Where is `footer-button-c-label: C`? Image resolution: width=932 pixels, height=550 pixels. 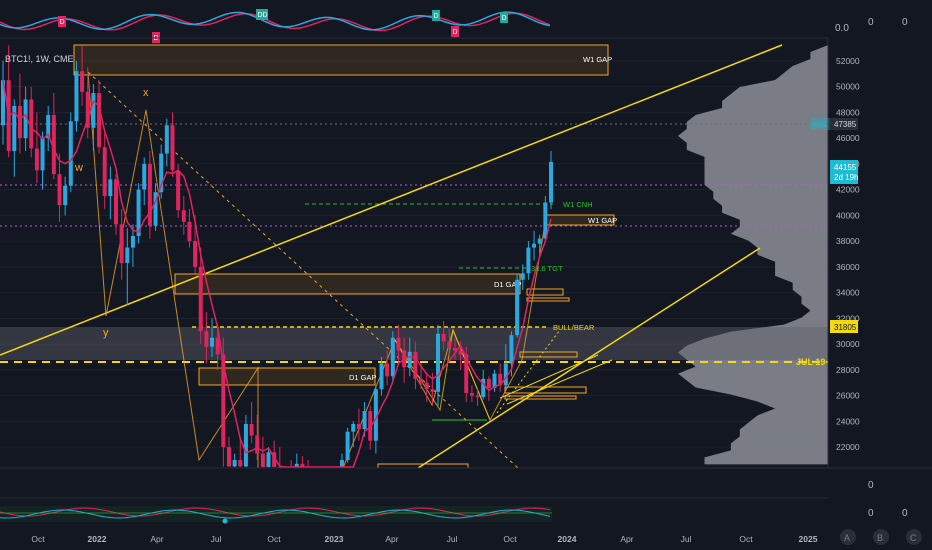
footer-button-c-label: C is located at coordinates (913, 538).